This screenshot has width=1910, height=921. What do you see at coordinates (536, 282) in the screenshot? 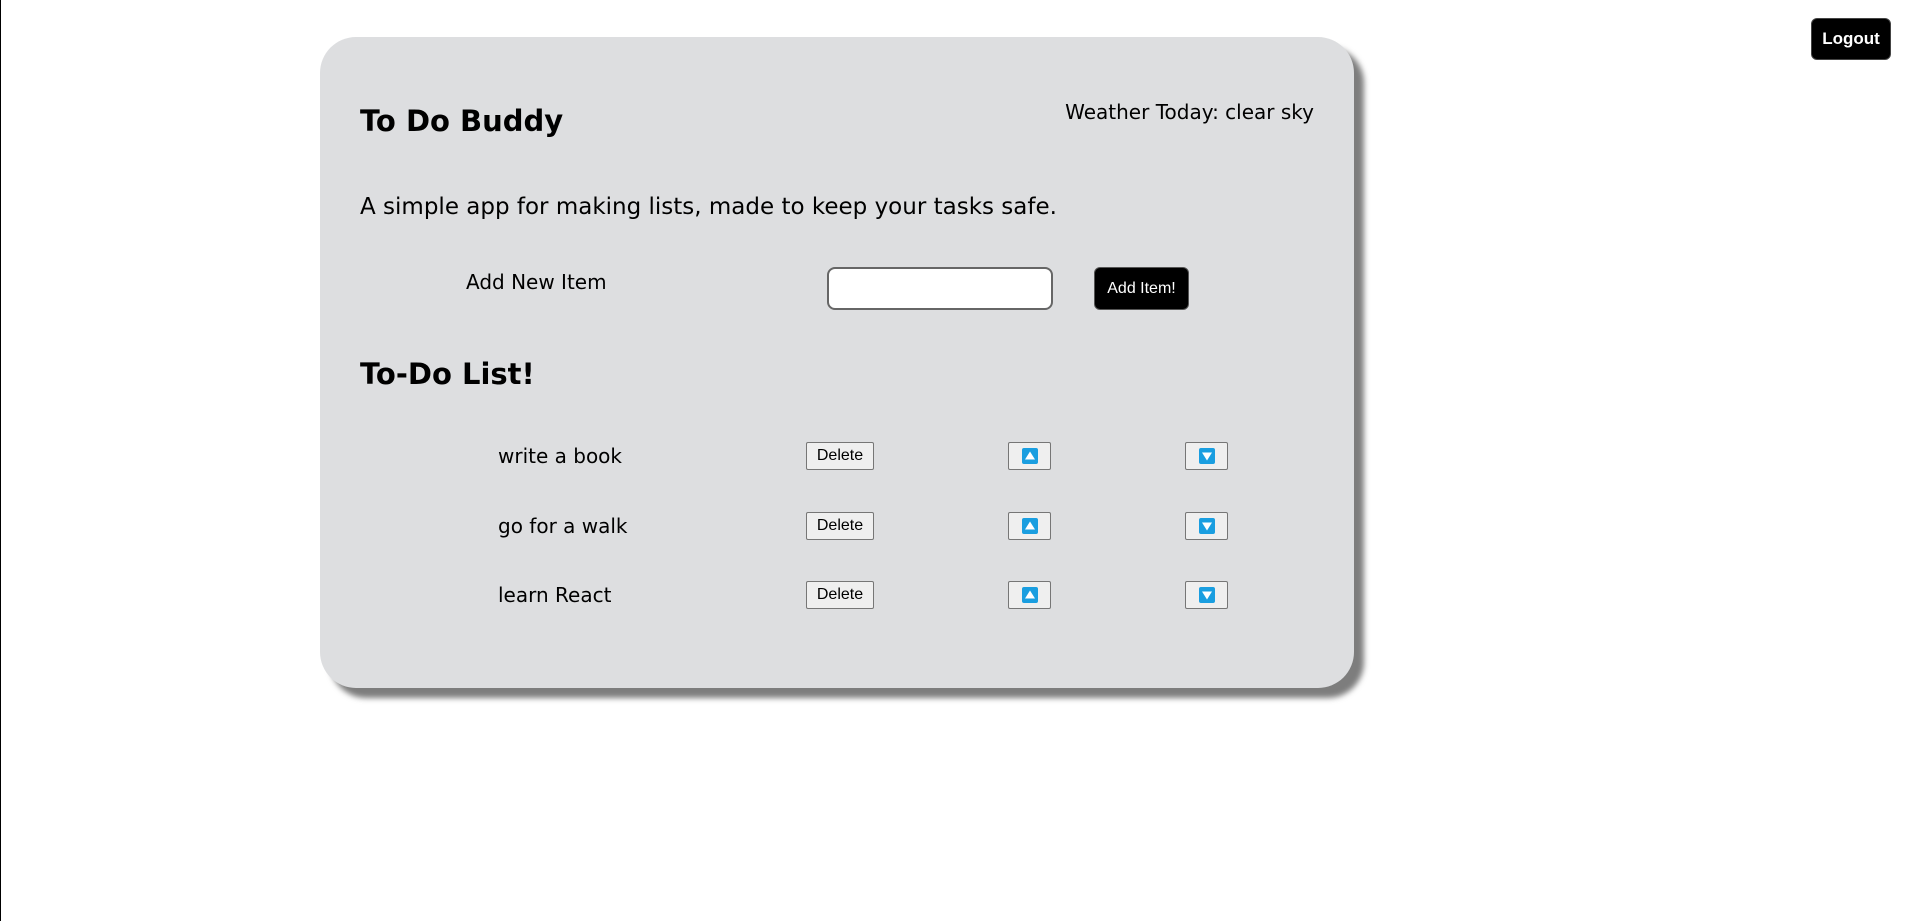
I see `add-item-label: Add New Item` at bounding box center [536, 282].